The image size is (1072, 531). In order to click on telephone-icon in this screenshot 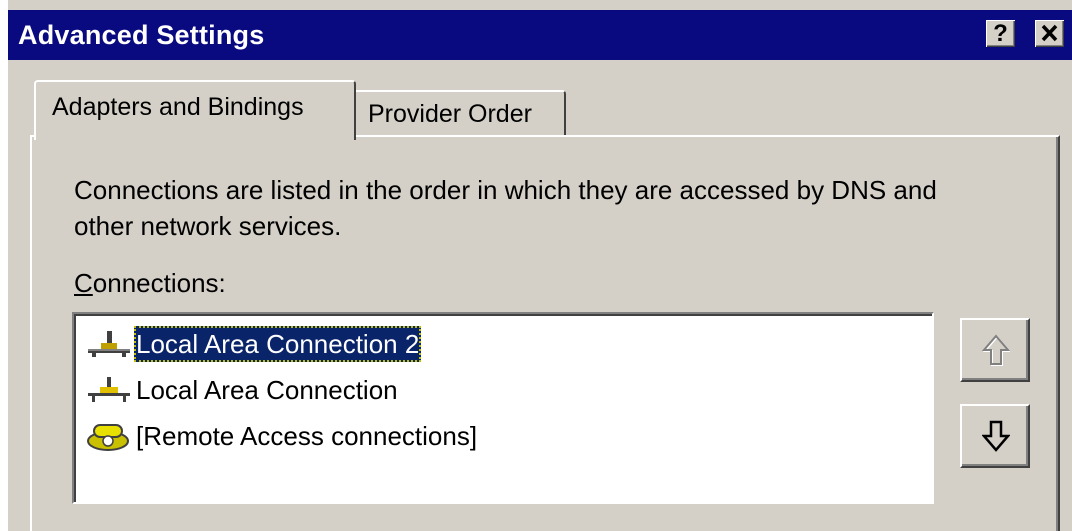, I will do `click(108, 438)`.